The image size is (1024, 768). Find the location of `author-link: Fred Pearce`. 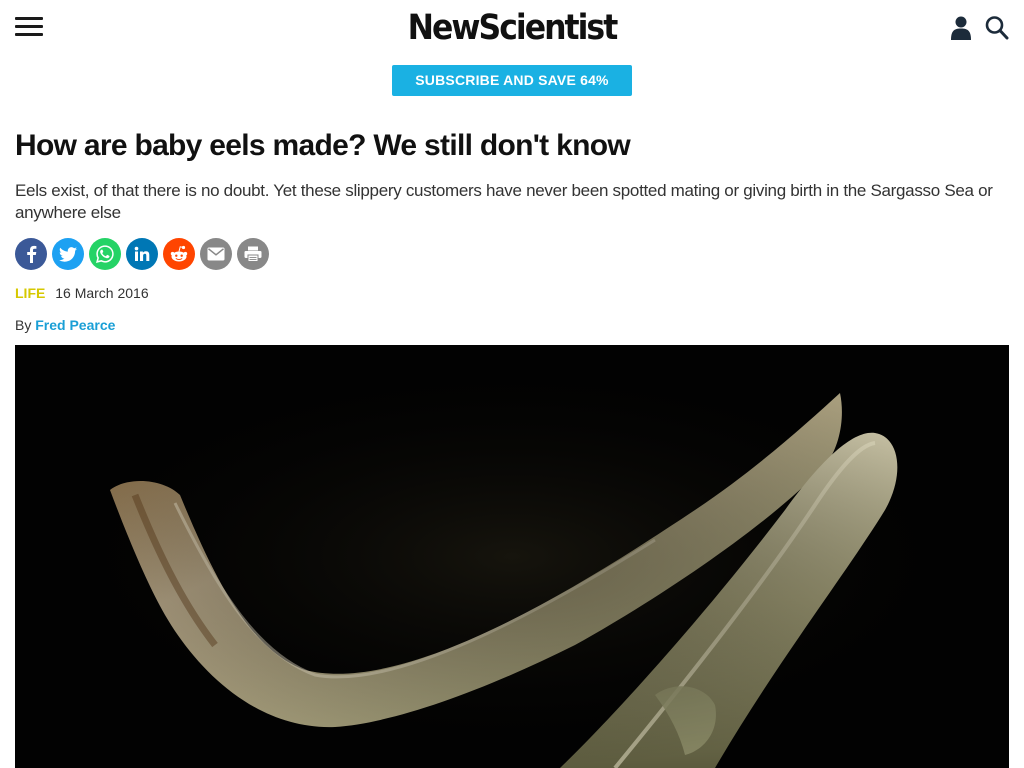

author-link: Fred Pearce is located at coordinates (75, 325).